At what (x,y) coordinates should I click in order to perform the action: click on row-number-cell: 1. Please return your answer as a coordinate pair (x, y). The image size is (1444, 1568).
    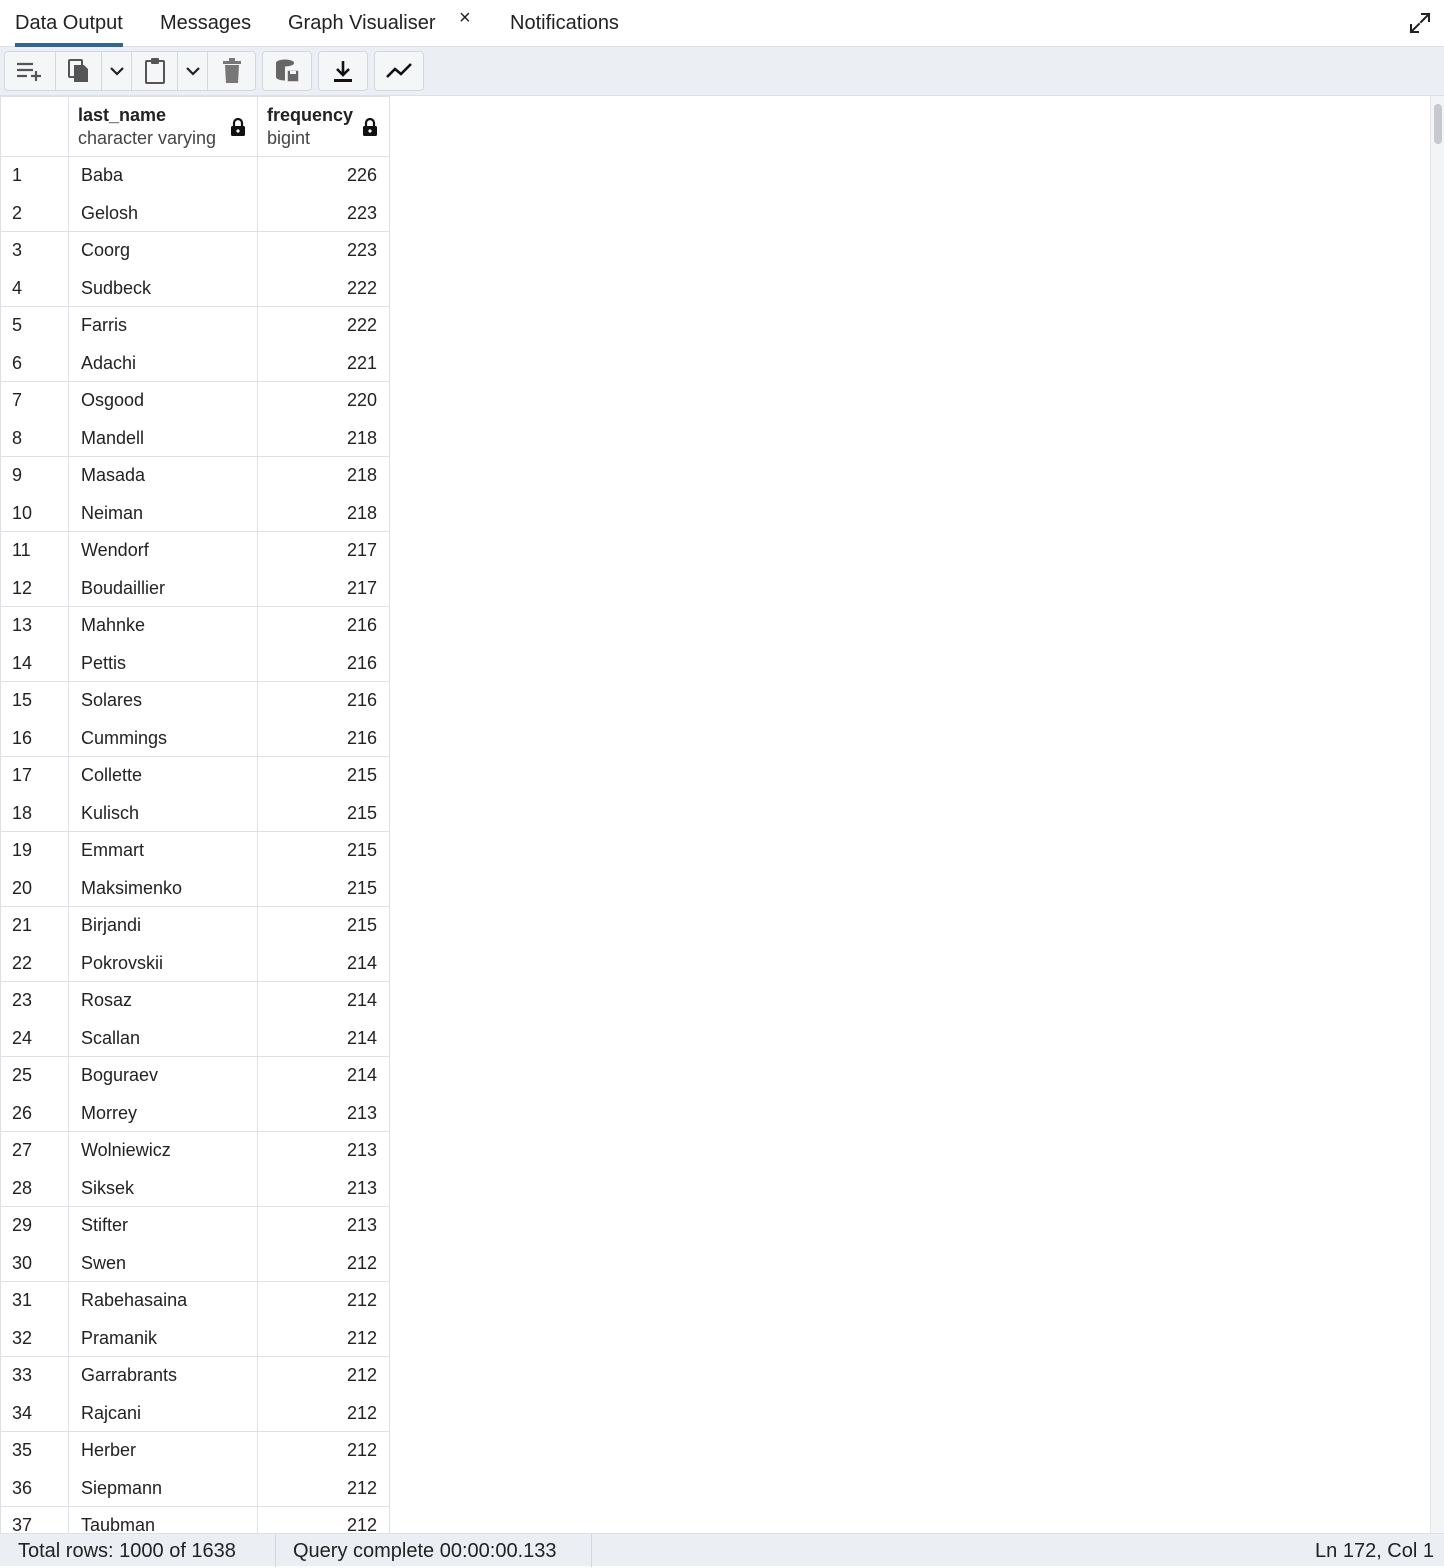
    Looking at the image, I should click on (34, 175).